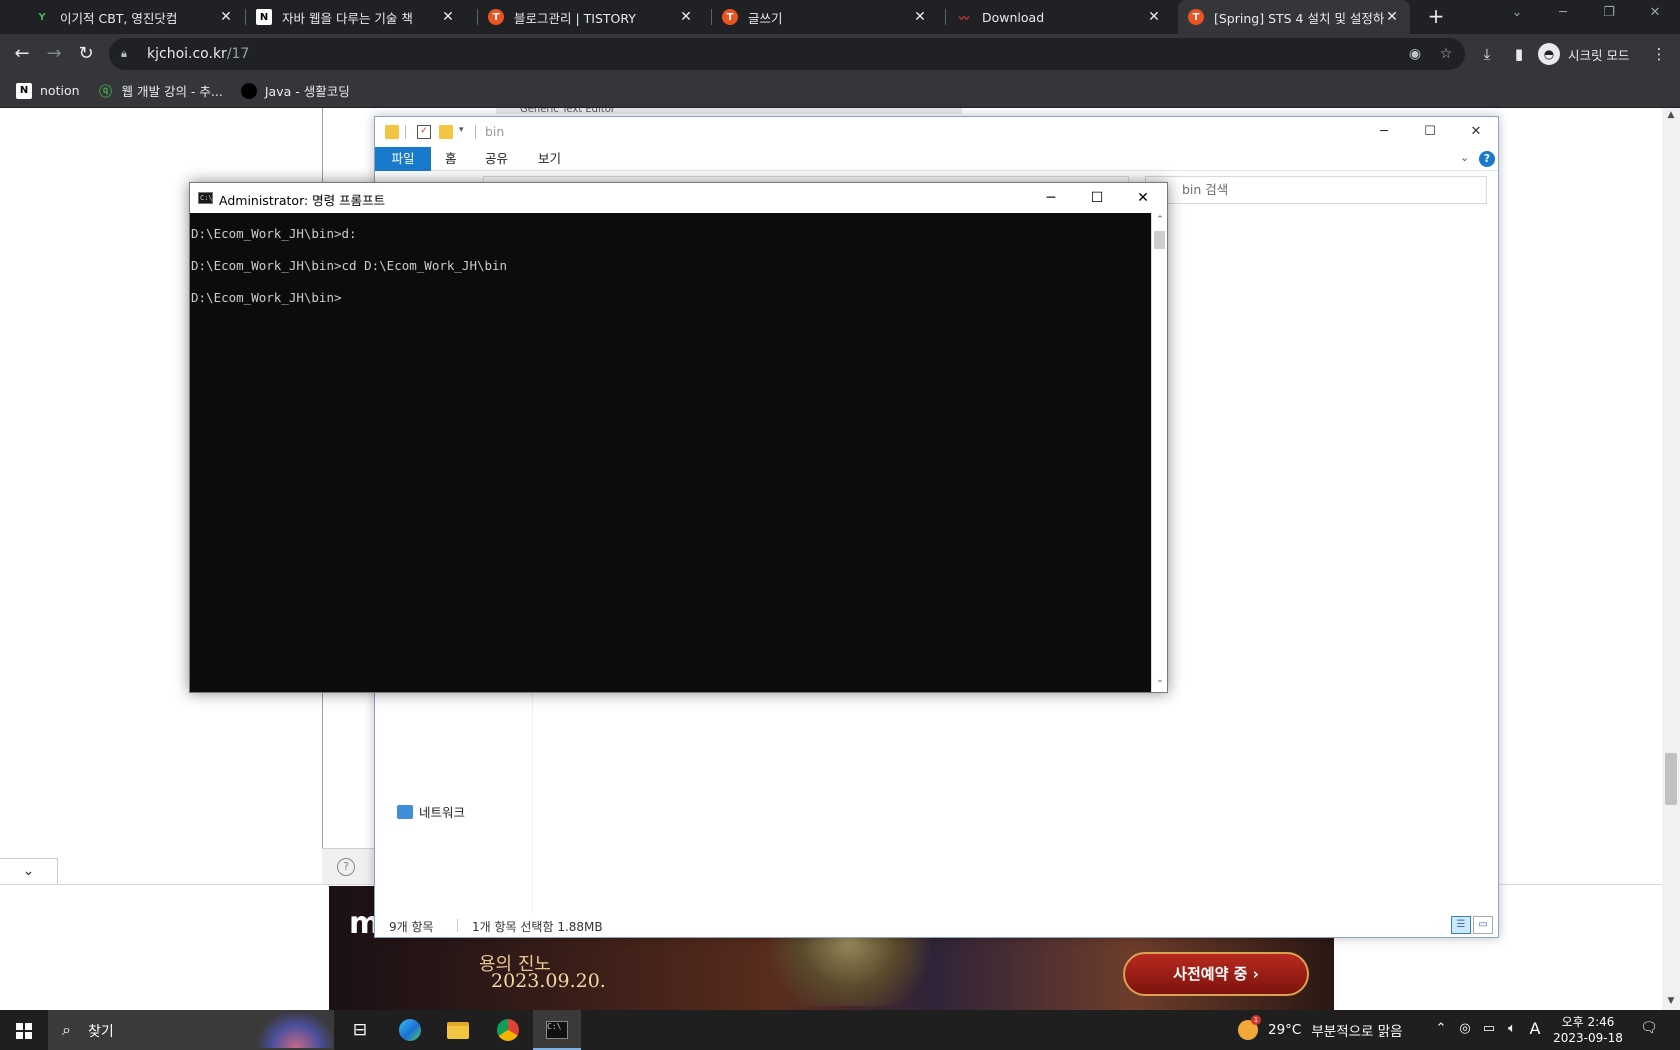 Image resolution: width=1680 pixels, height=1050 pixels. What do you see at coordinates (1461, 925) in the screenshot?
I see `details-view-icon: ☰` at bounding box center [1461, 925].